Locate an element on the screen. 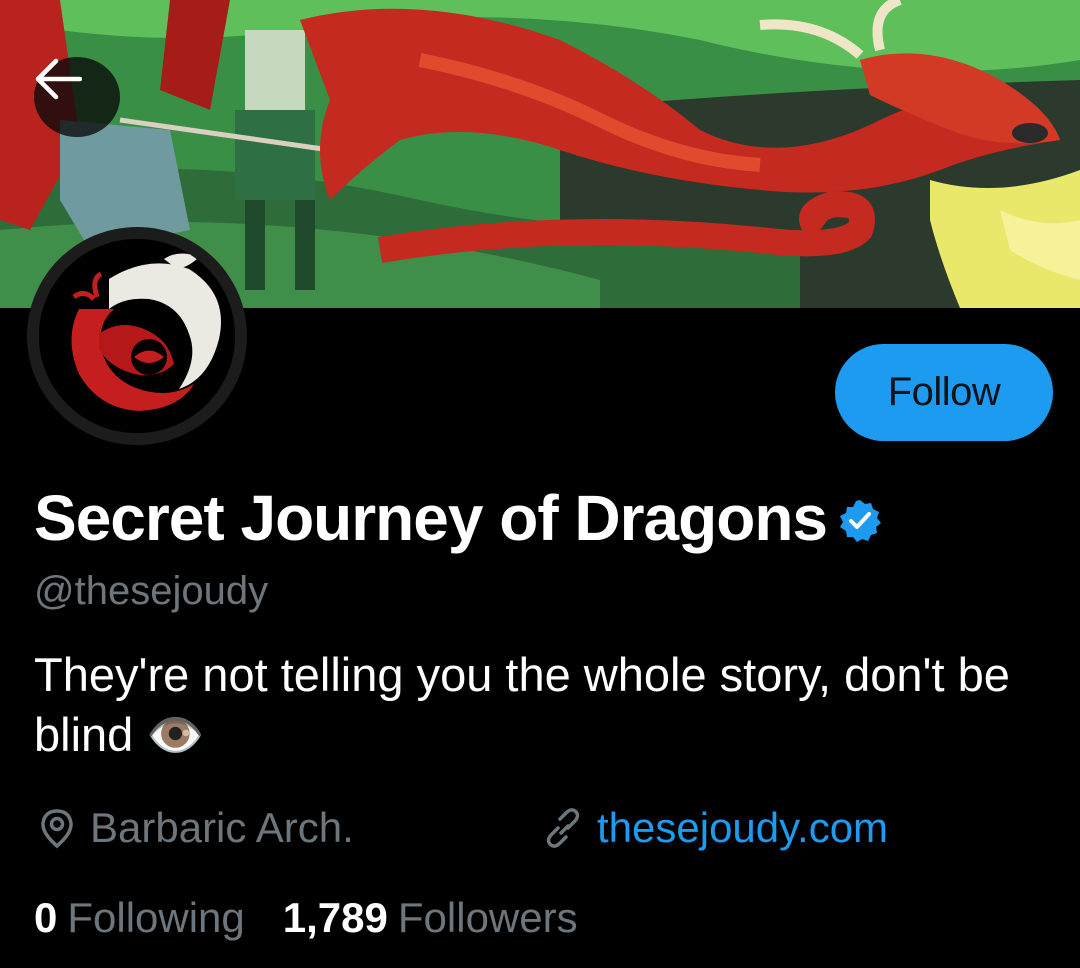 Image resolution: width=1080 pixels, height=968 pixels. avatar is located at coordinates (137, 336).